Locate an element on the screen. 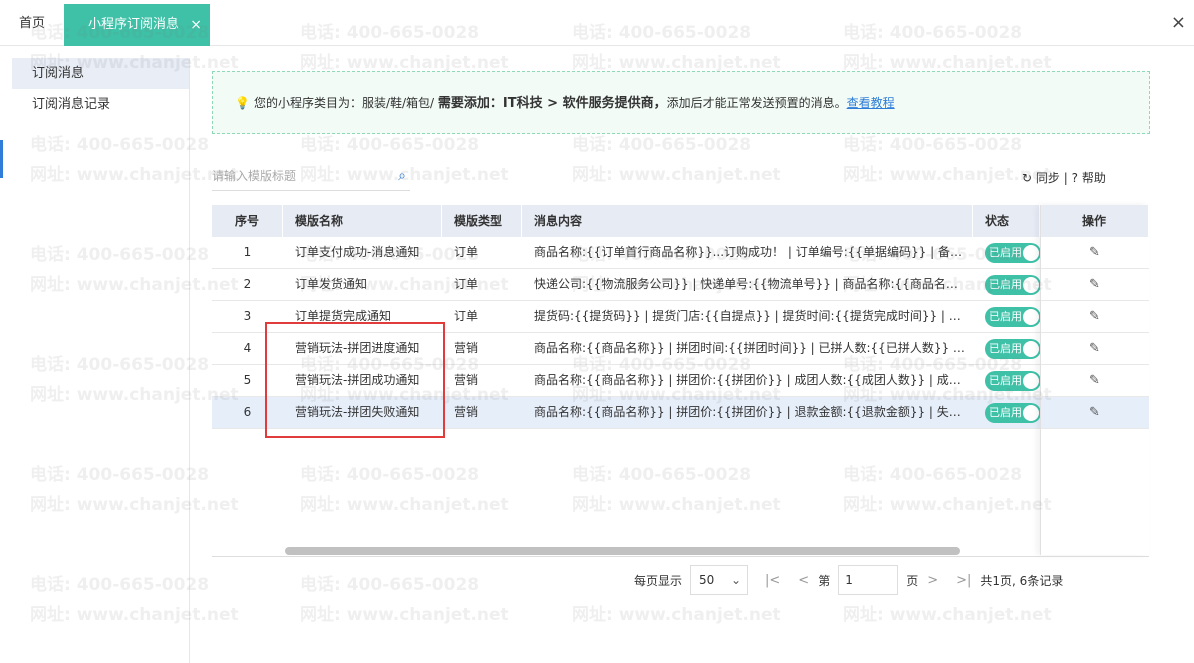 This screenshot has height=663, width=1194. toolbar: ↻ 同步 | ? 帮助 is located at coordinates (1064, 177).